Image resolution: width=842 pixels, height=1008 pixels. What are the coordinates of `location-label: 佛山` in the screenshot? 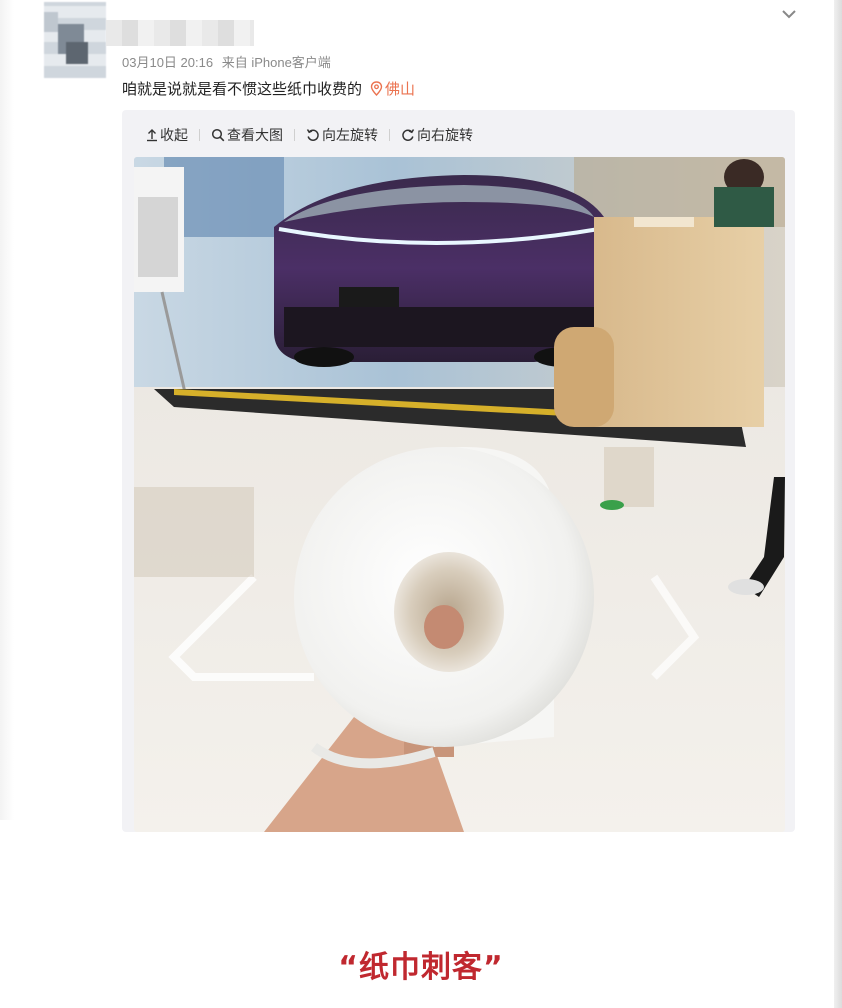 It's located at (400, 89).